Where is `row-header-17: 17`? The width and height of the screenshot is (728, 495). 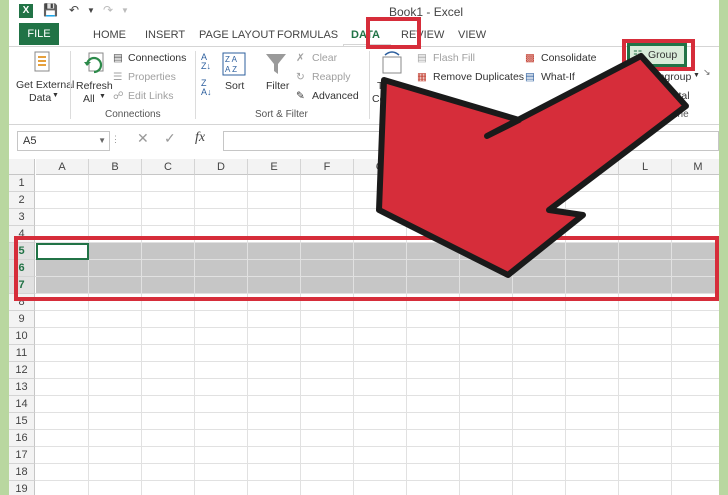
row-header-17: 17 is located at coordinates (22, 455).